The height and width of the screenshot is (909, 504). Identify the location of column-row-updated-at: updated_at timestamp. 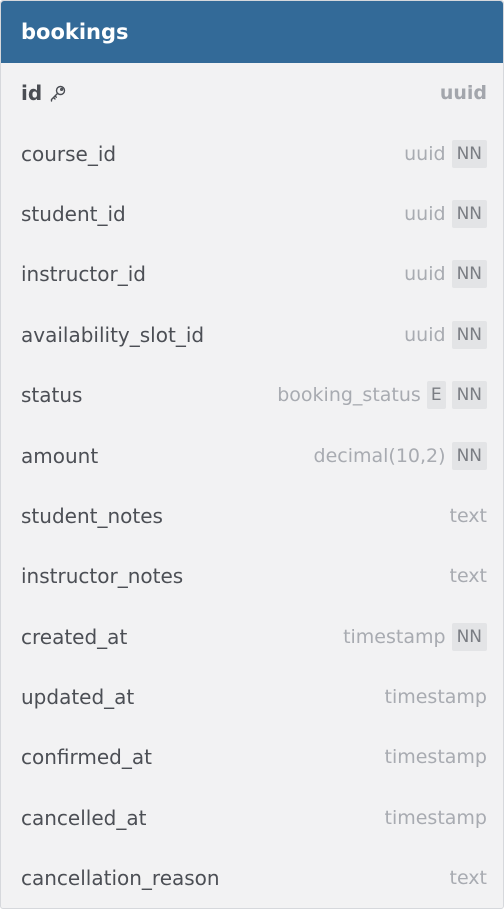
(252, 697).